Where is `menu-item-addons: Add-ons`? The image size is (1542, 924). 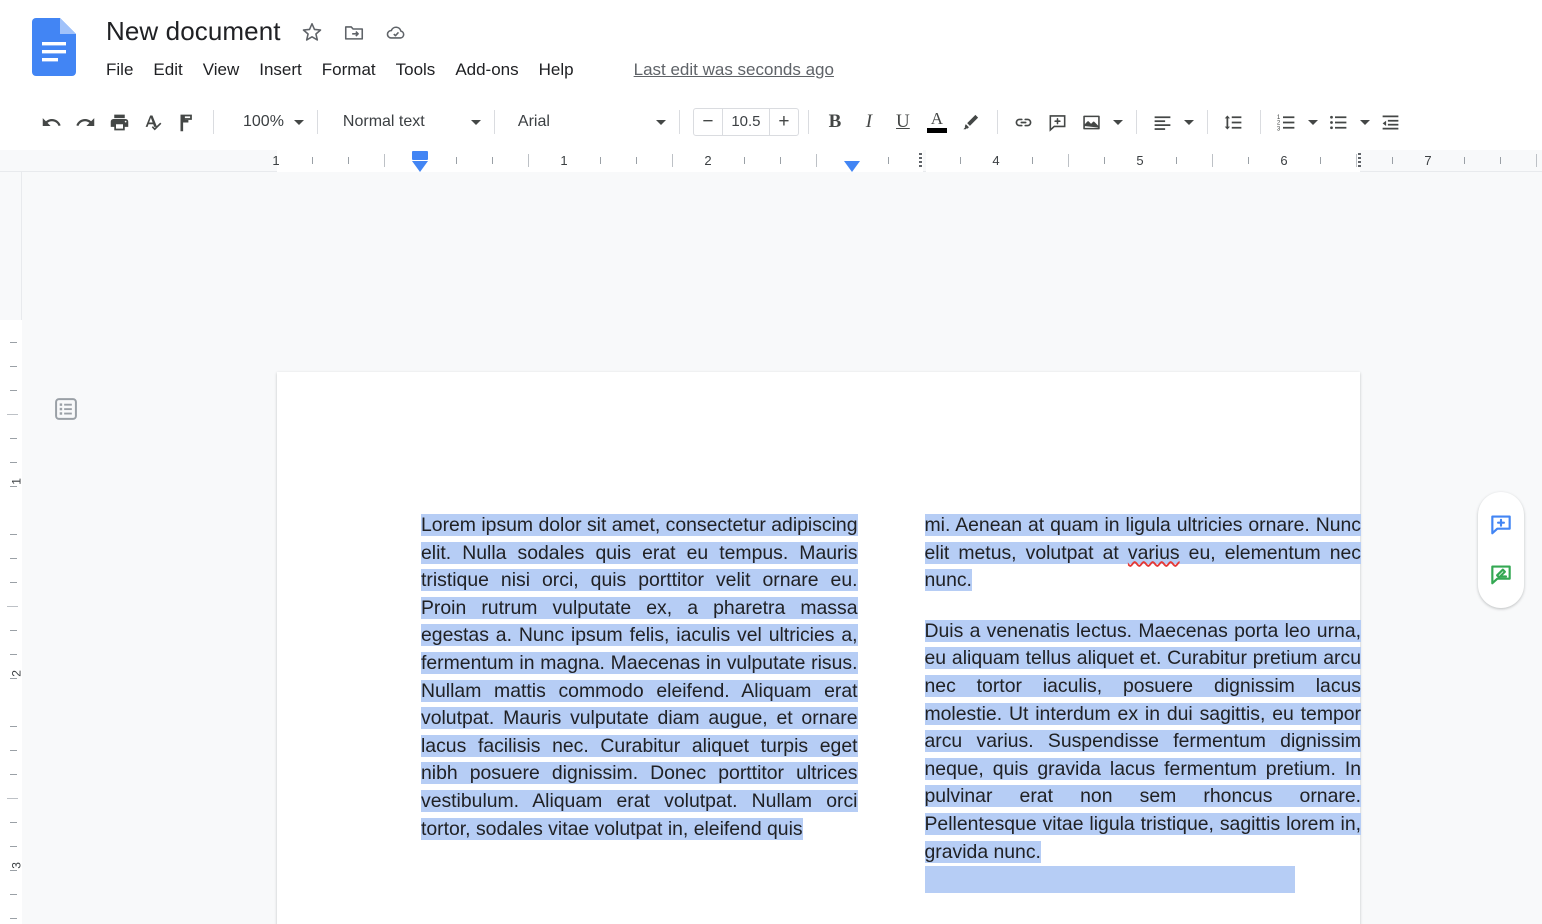 menu-item-addons: Add-ons is located at coordinates (486, 70).